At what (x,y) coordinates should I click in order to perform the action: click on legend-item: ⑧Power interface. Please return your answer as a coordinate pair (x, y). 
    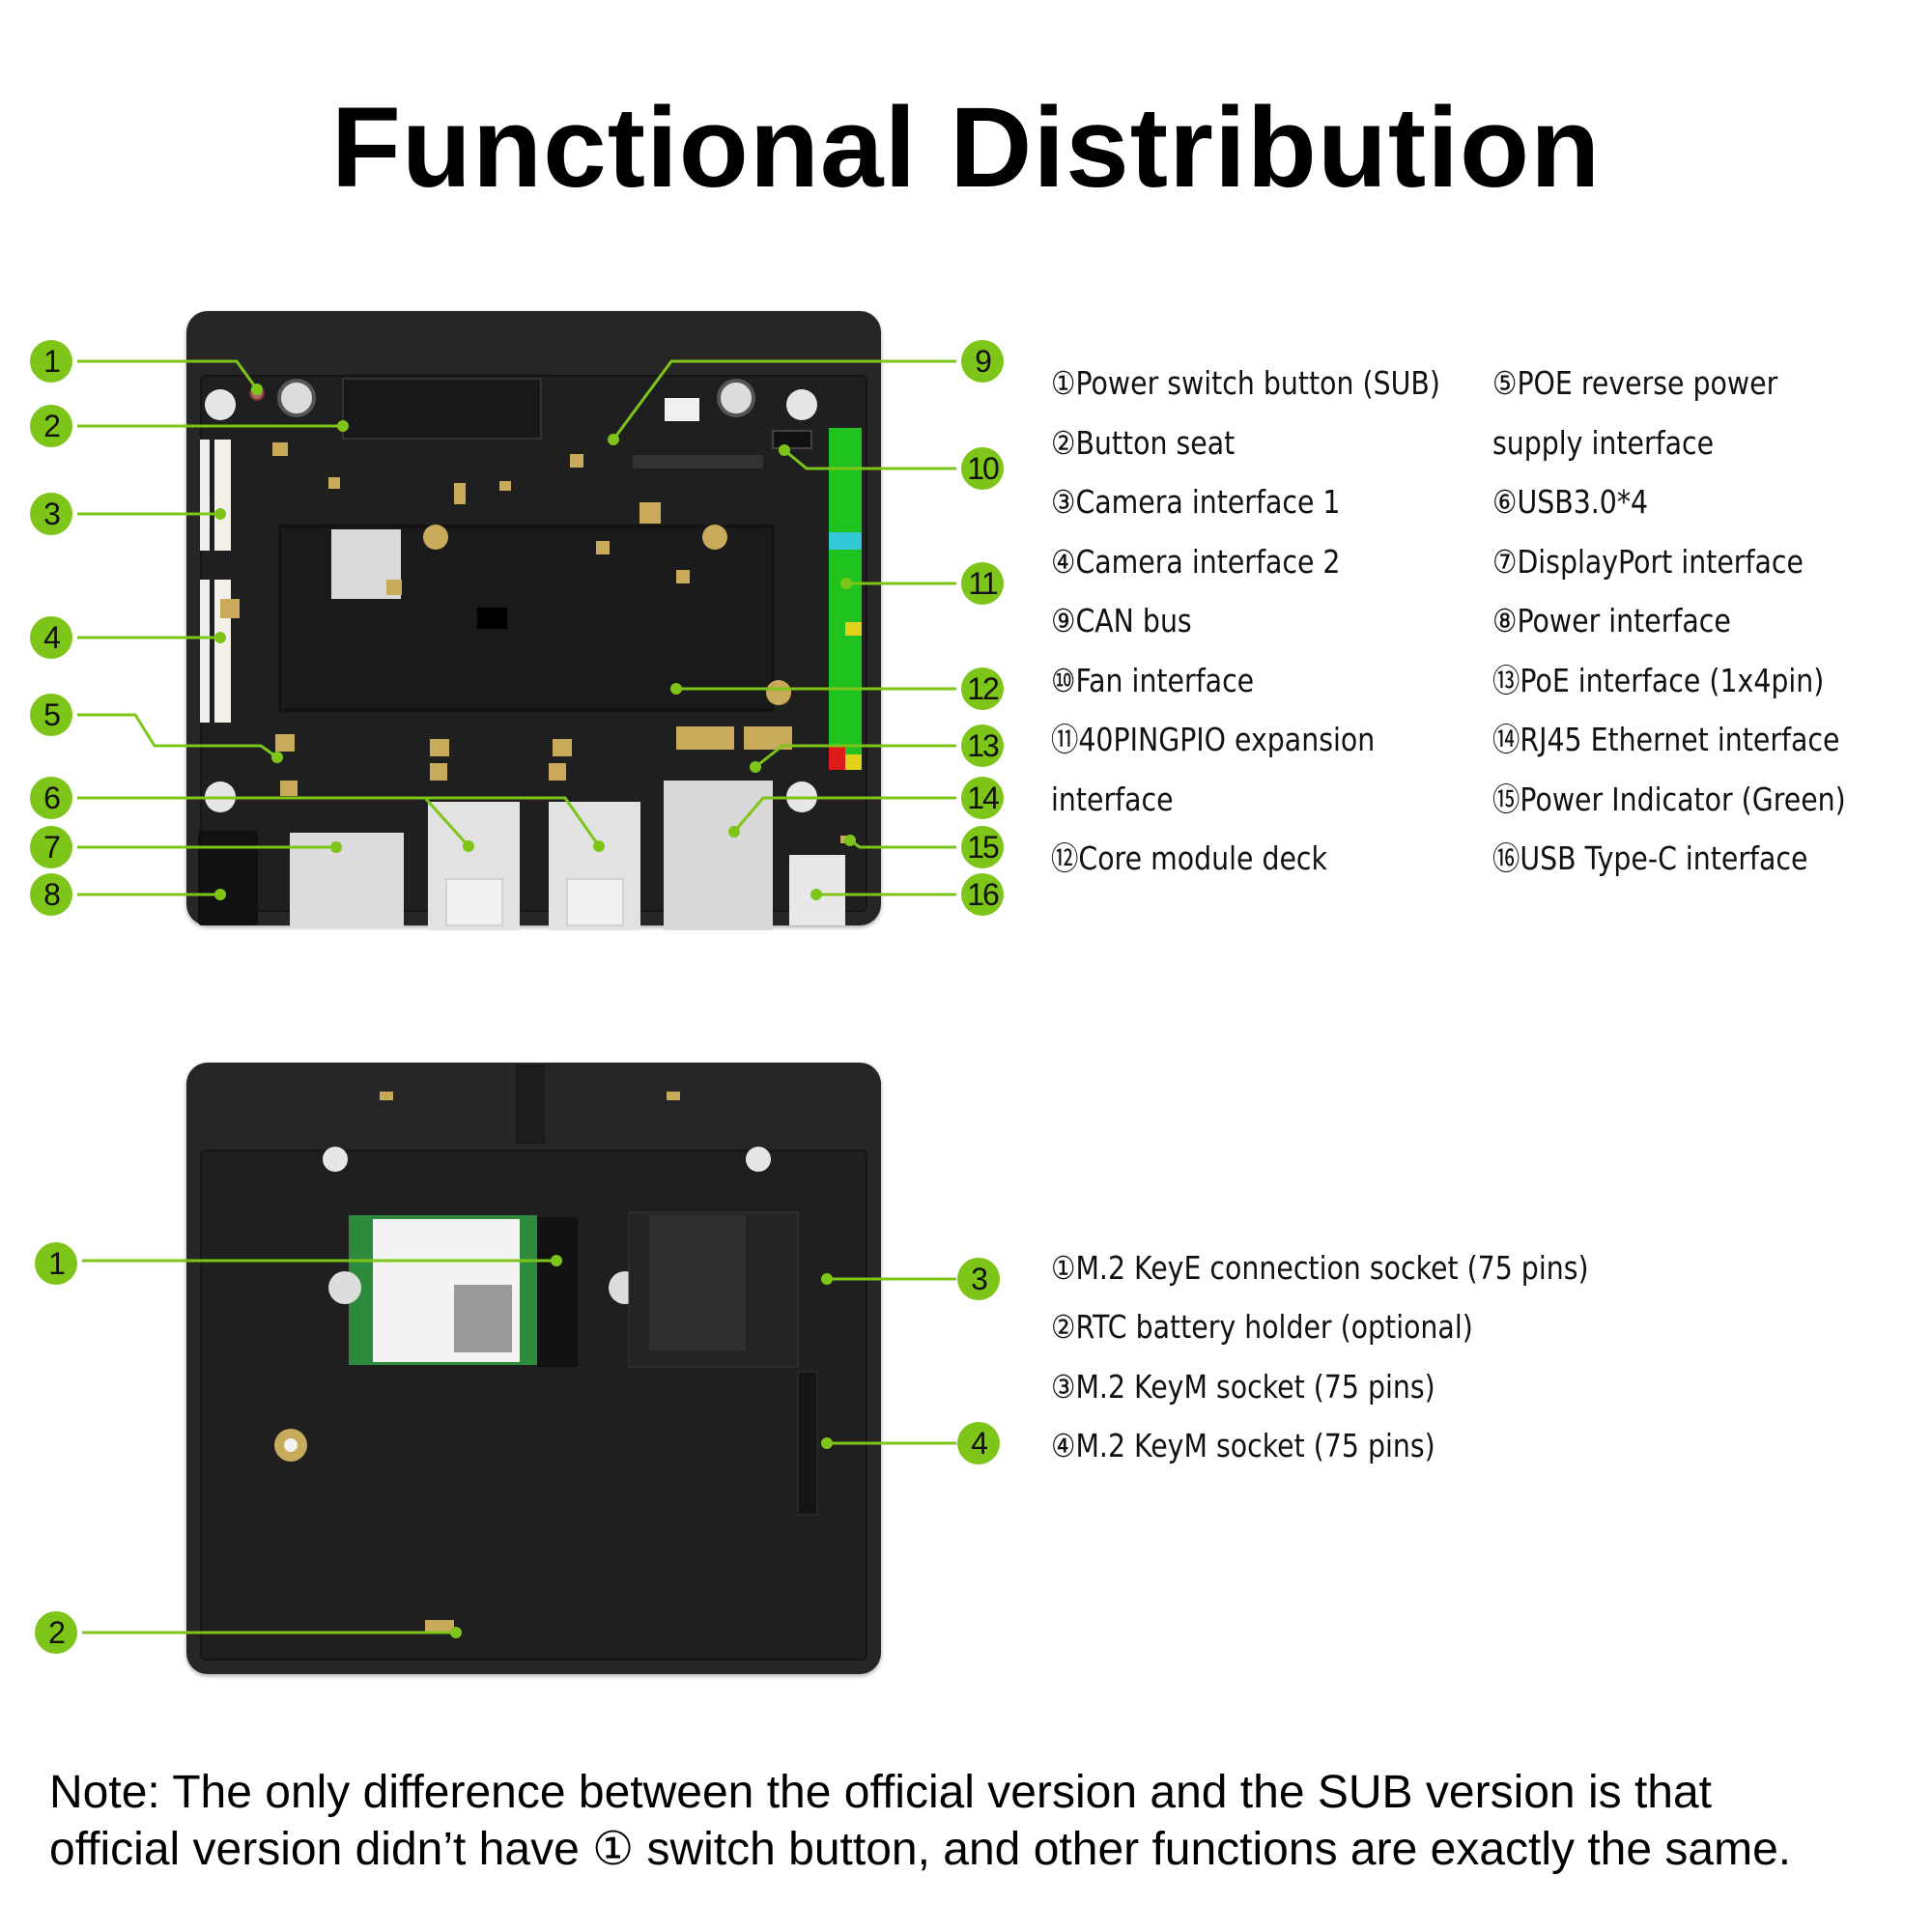
    Looking at the image, I should click on (1611, 620).